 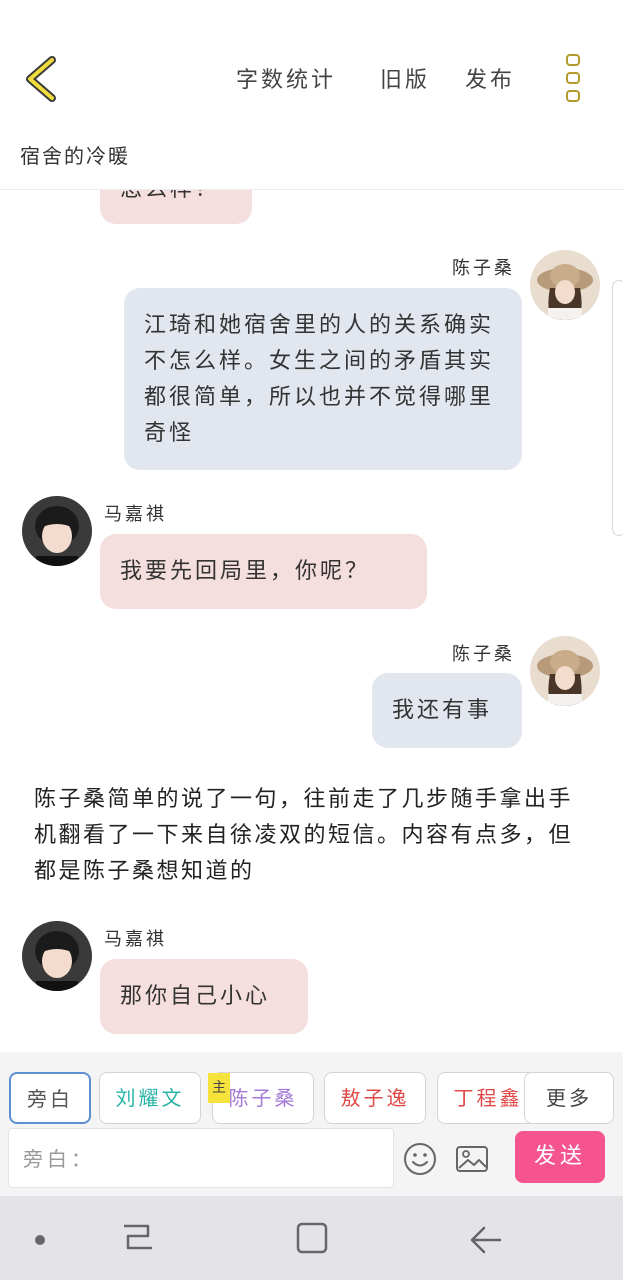 What do you see at coordinates (245, 571) in the screenshot?
I see `message-text: 我要先回局里，你呢？` at bounding box center [245, 571].